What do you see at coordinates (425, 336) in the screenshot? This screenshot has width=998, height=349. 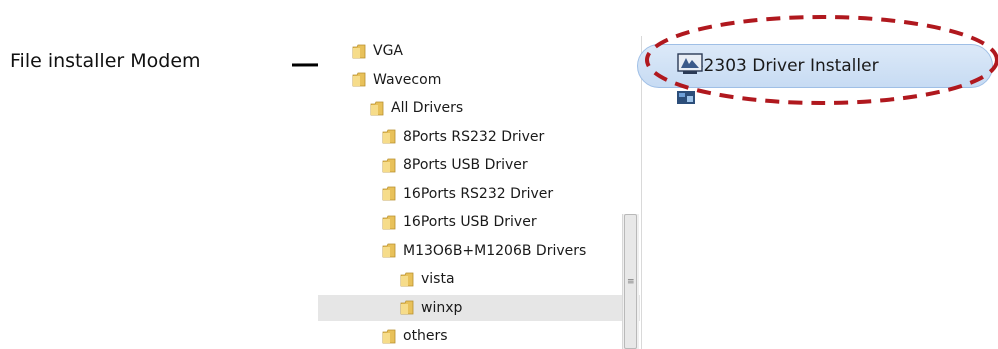 I see `tree-item-label: others` at bounding box center [425, 336].